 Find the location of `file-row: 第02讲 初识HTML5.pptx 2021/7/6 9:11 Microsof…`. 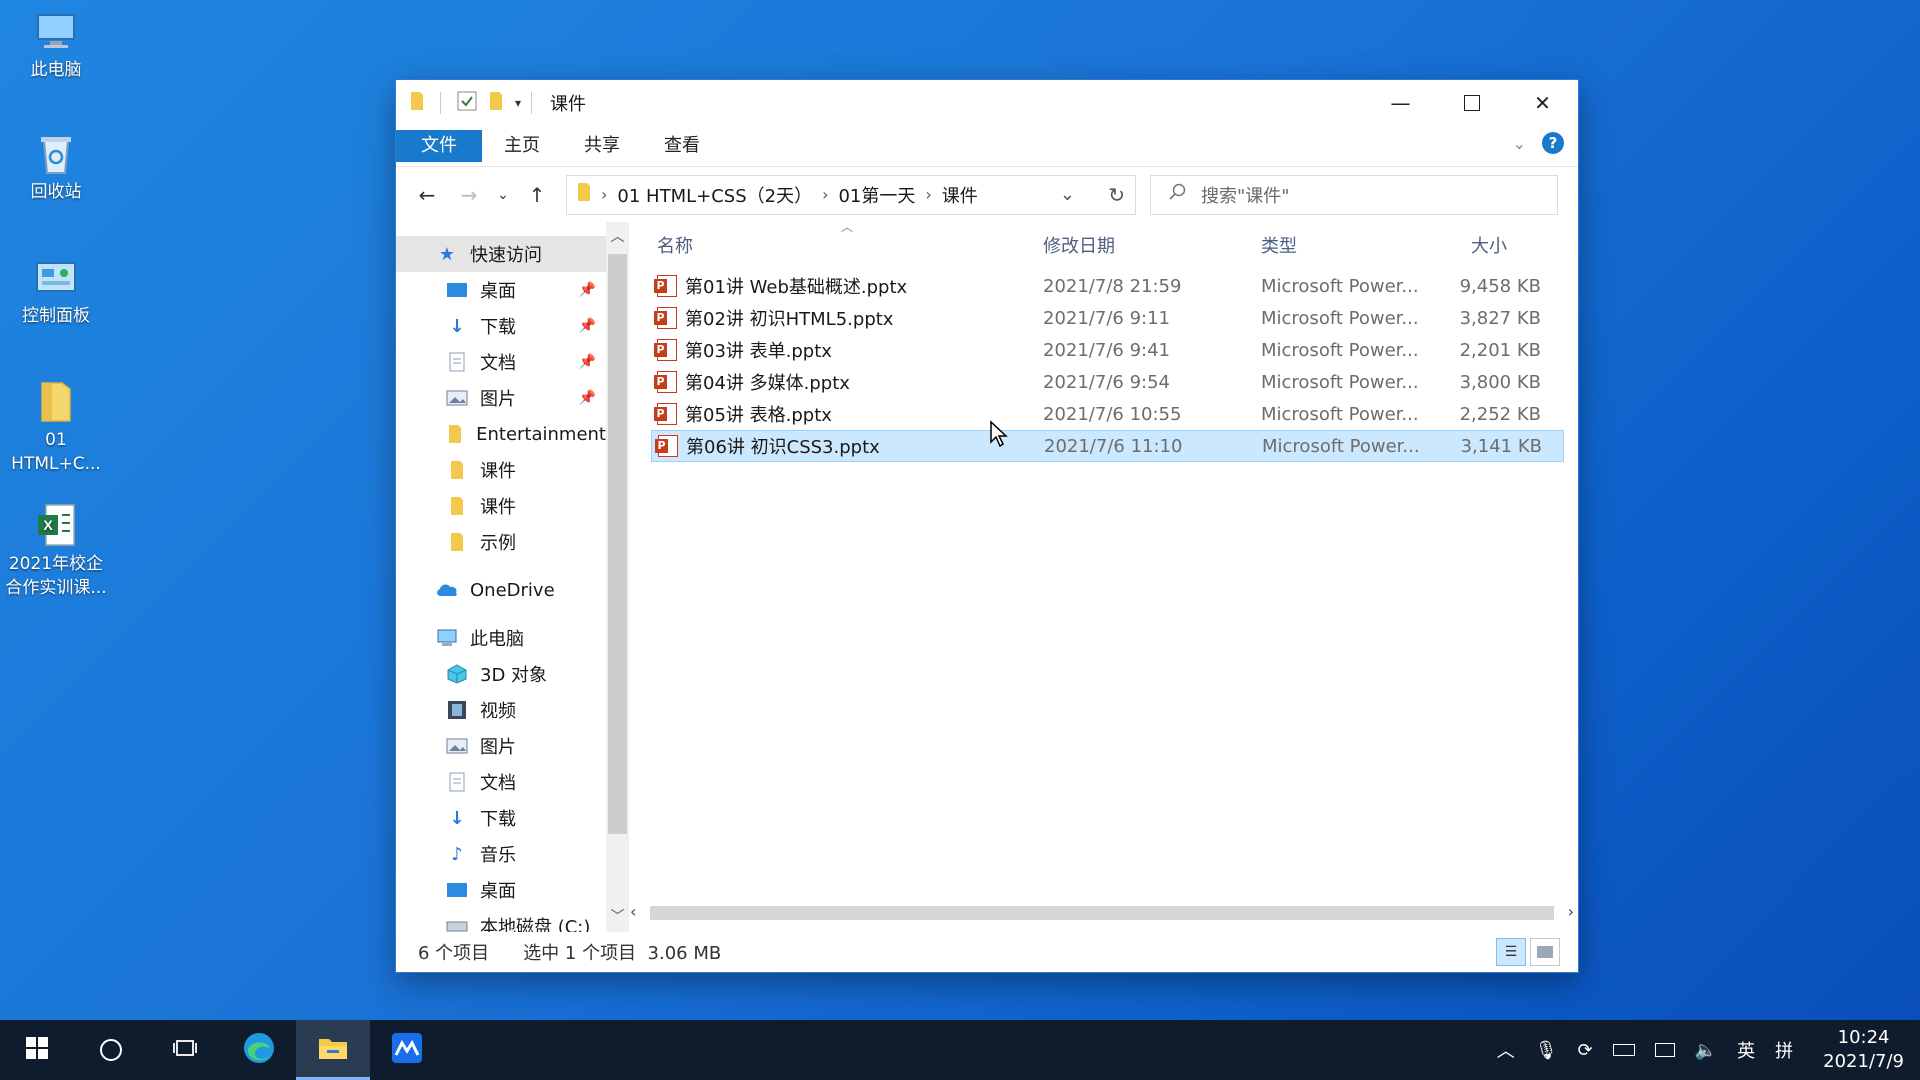

file-row: 第02讲 初识HTML5.pptx 2021/7/6 9:11 Microsof… is located at coordinates (1107, 318).